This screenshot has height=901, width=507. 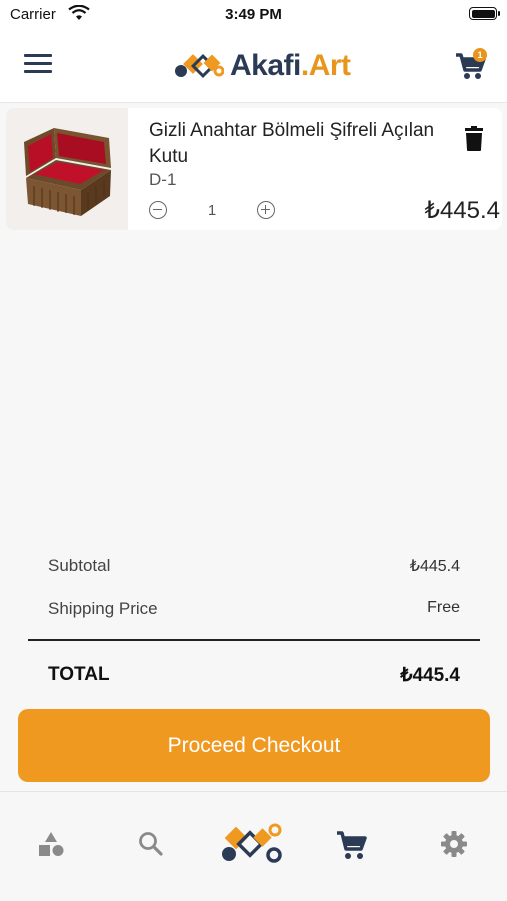 I want to click on home-logo-icon, so click(x=252, y=843).